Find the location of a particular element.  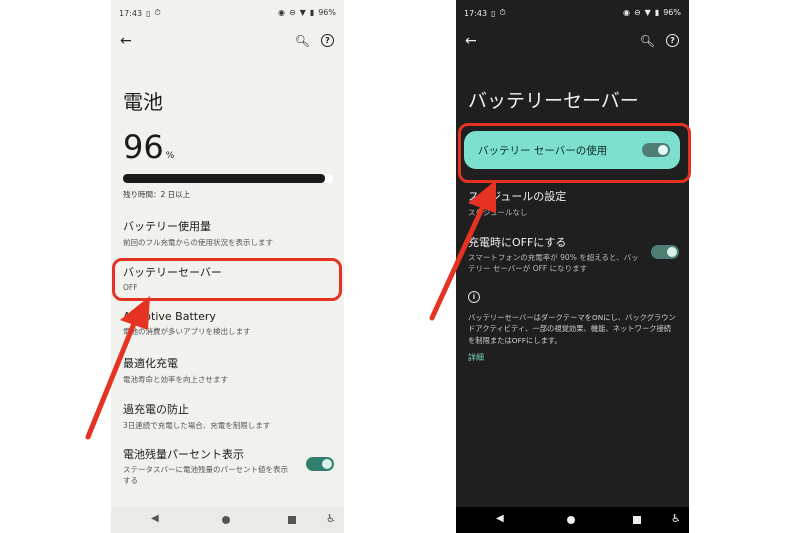

arrow-to-battery-saver is located at coordinates (117, 368).